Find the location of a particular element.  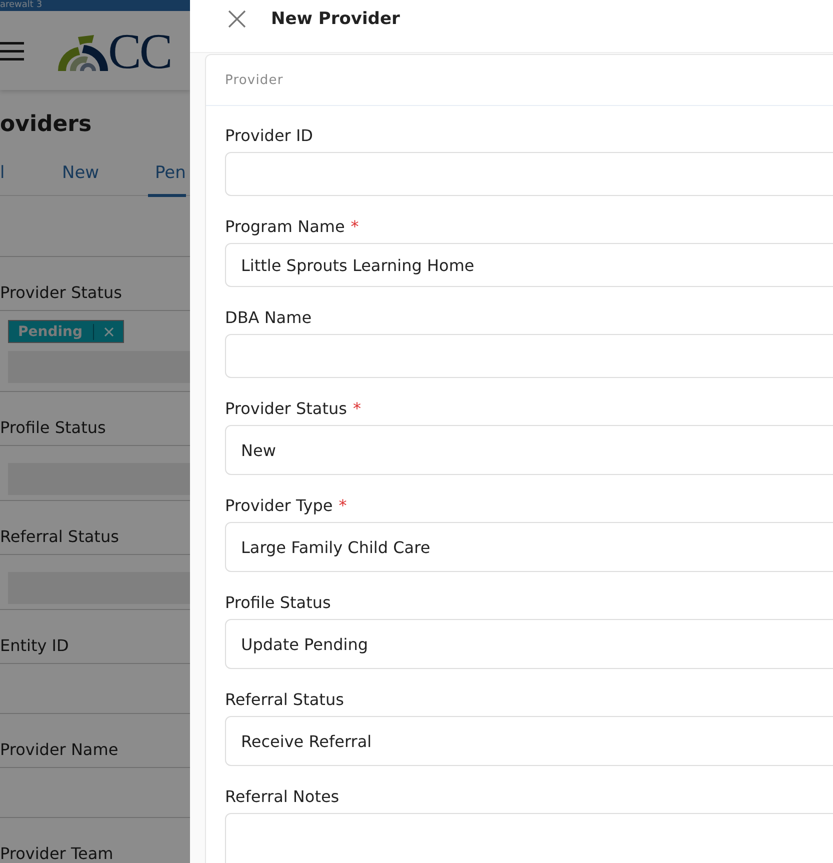

section-title: Provider is located at coordinates (254, 80).